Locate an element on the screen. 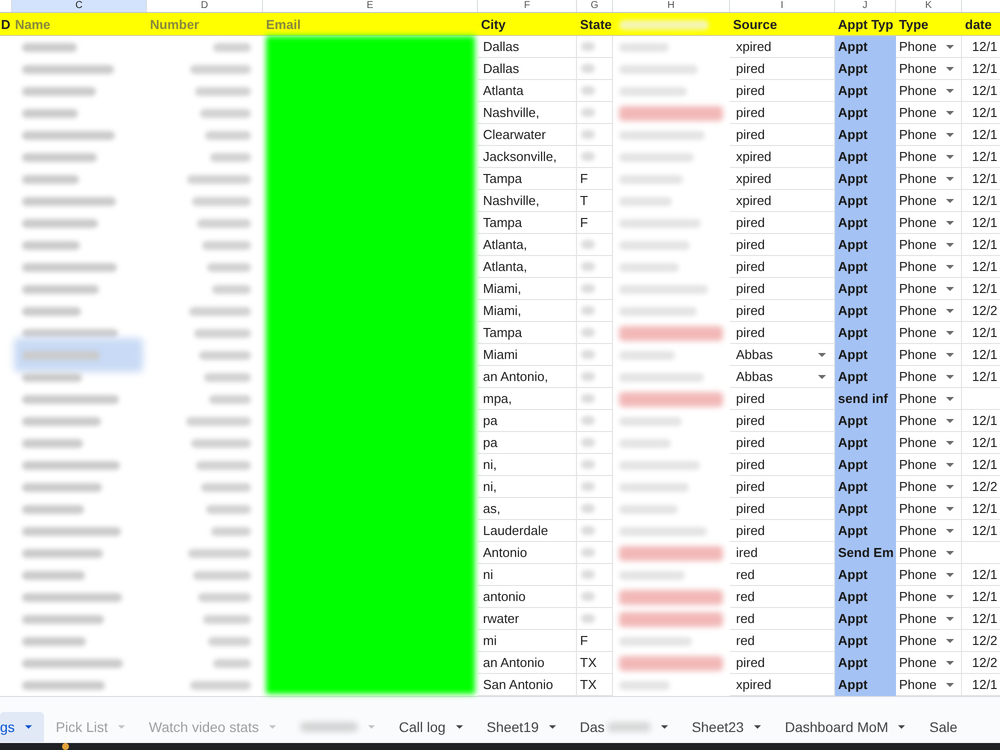 The image size is (1000, 750). tab-label: Das is located at coordinates (592, 727).